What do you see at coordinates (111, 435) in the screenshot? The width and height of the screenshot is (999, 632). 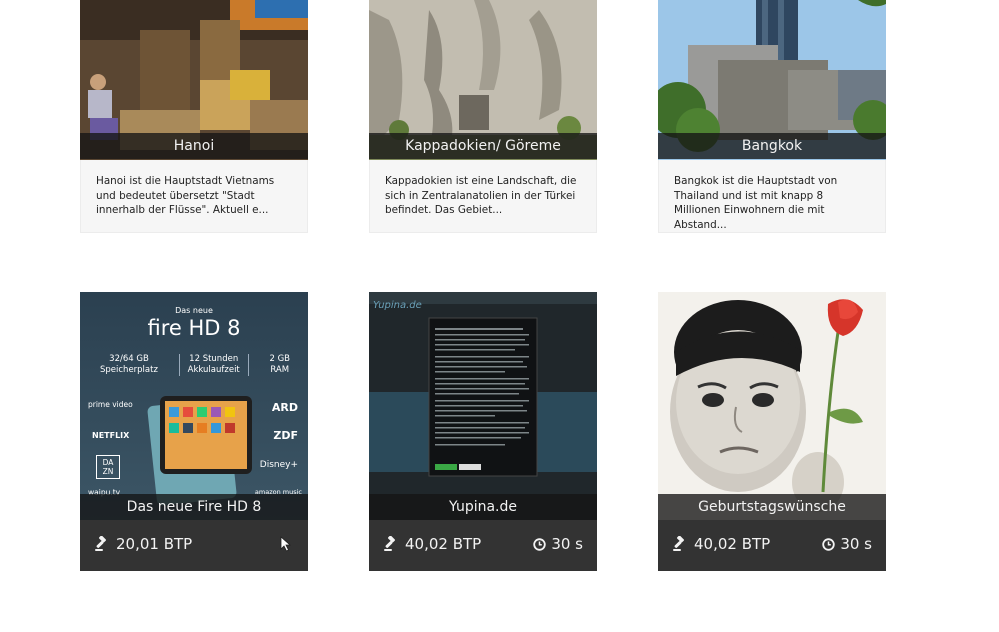 I see `logo-netflix: NETFLIX` at bounding box center [111, 435].